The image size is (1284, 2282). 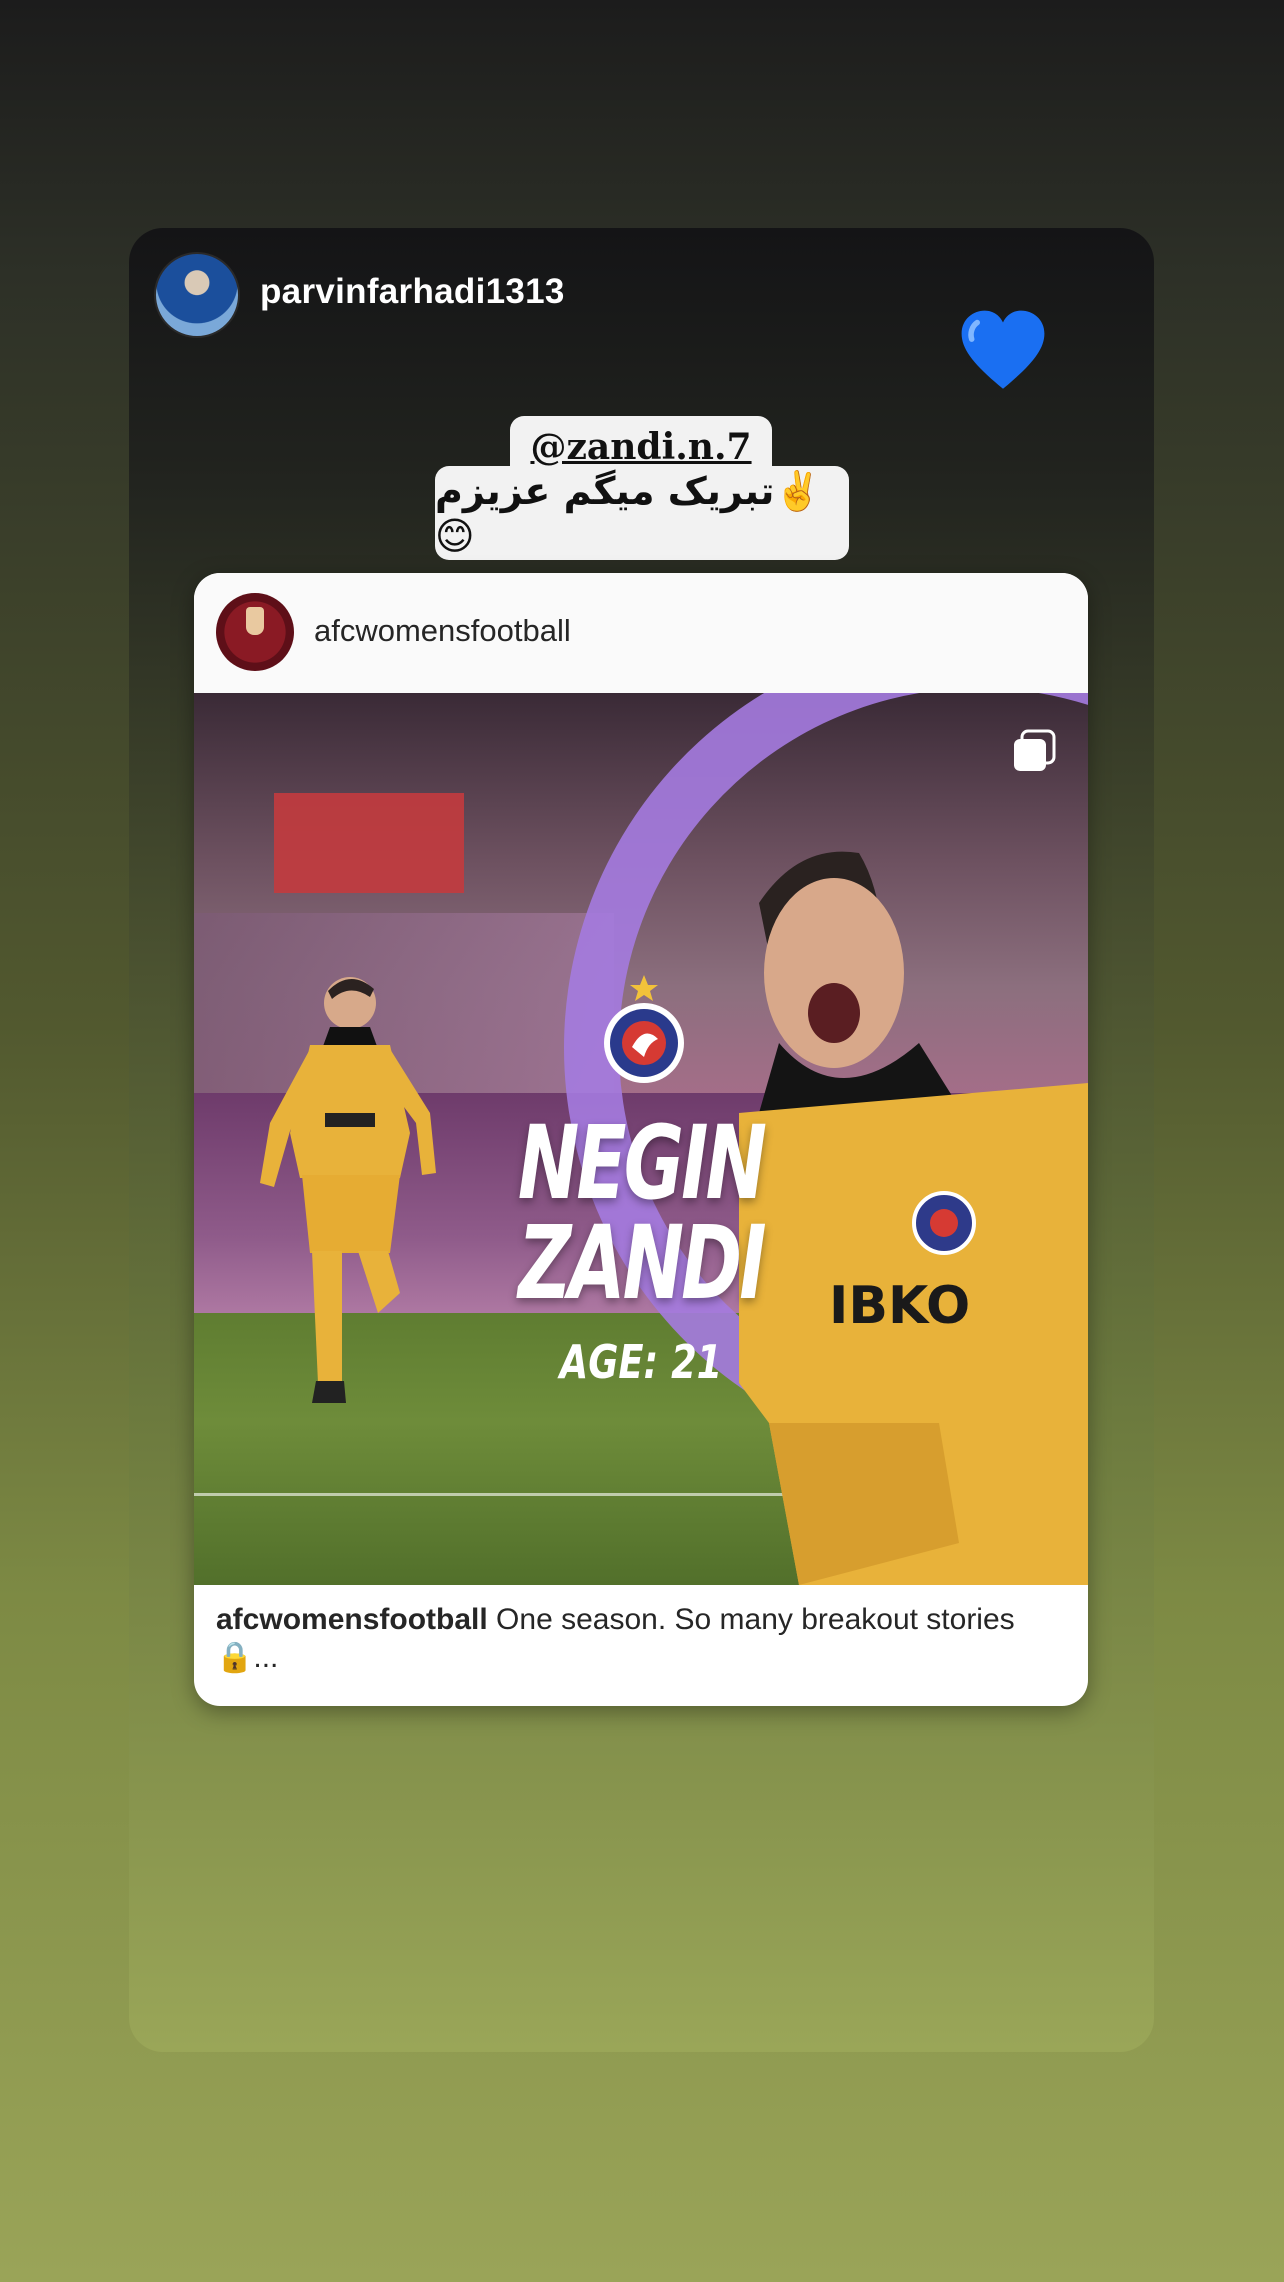 I want to click on player-age: AGE: 21, so click(x=641, y=1362).